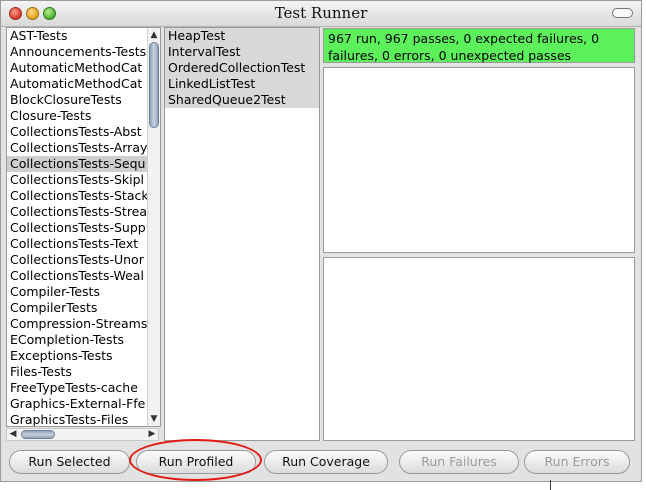  I want to click on package-list-item: CollectionsTests-Skipl, so click(78, 180).